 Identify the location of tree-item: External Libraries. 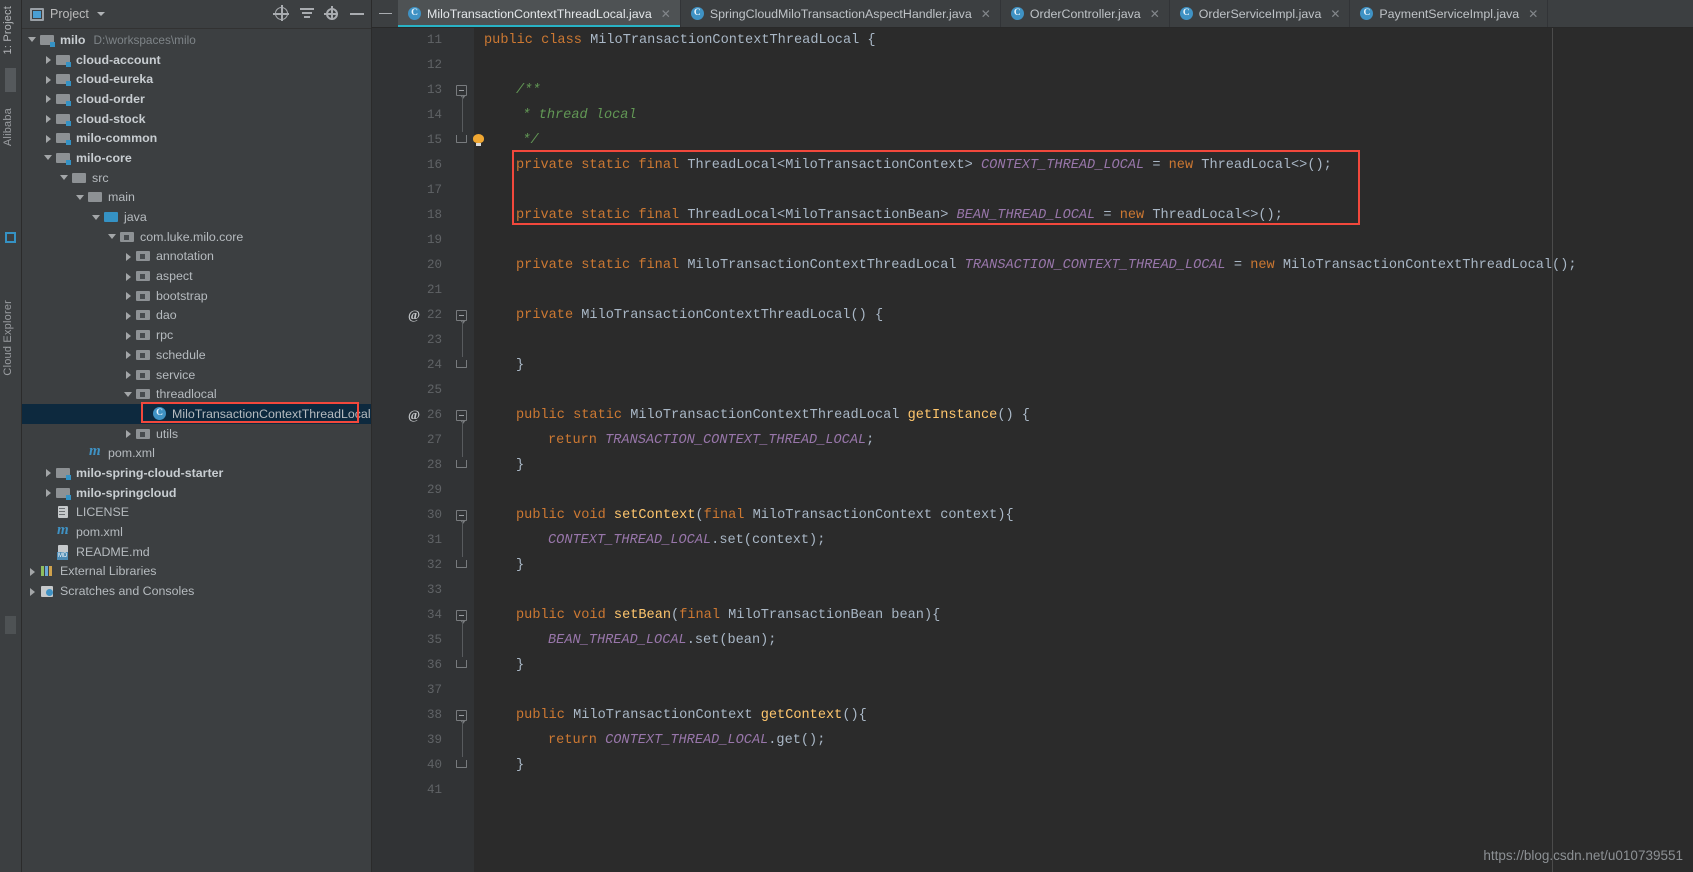
(196, 572).